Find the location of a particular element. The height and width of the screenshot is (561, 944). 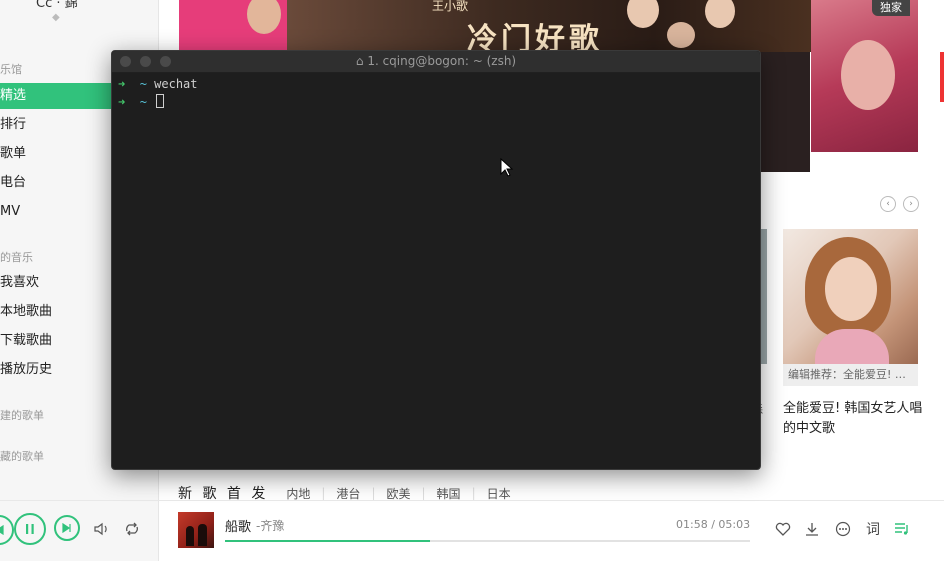

tab-western: 欧美 is located at coordinates (398, 493).